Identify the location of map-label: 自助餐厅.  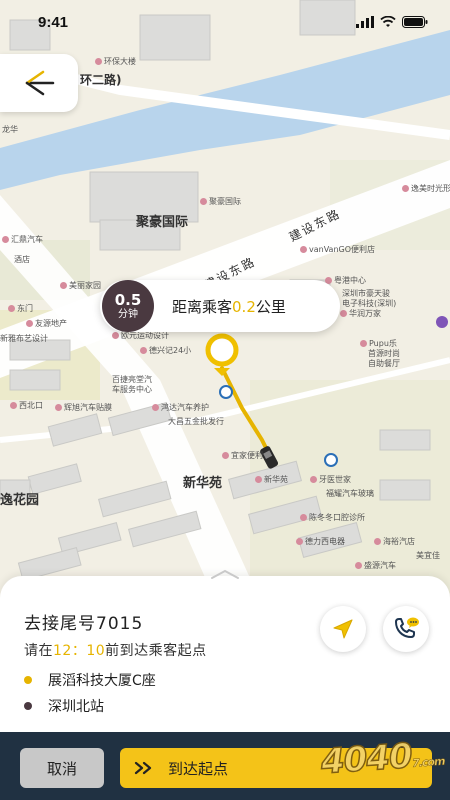
(384, 363).